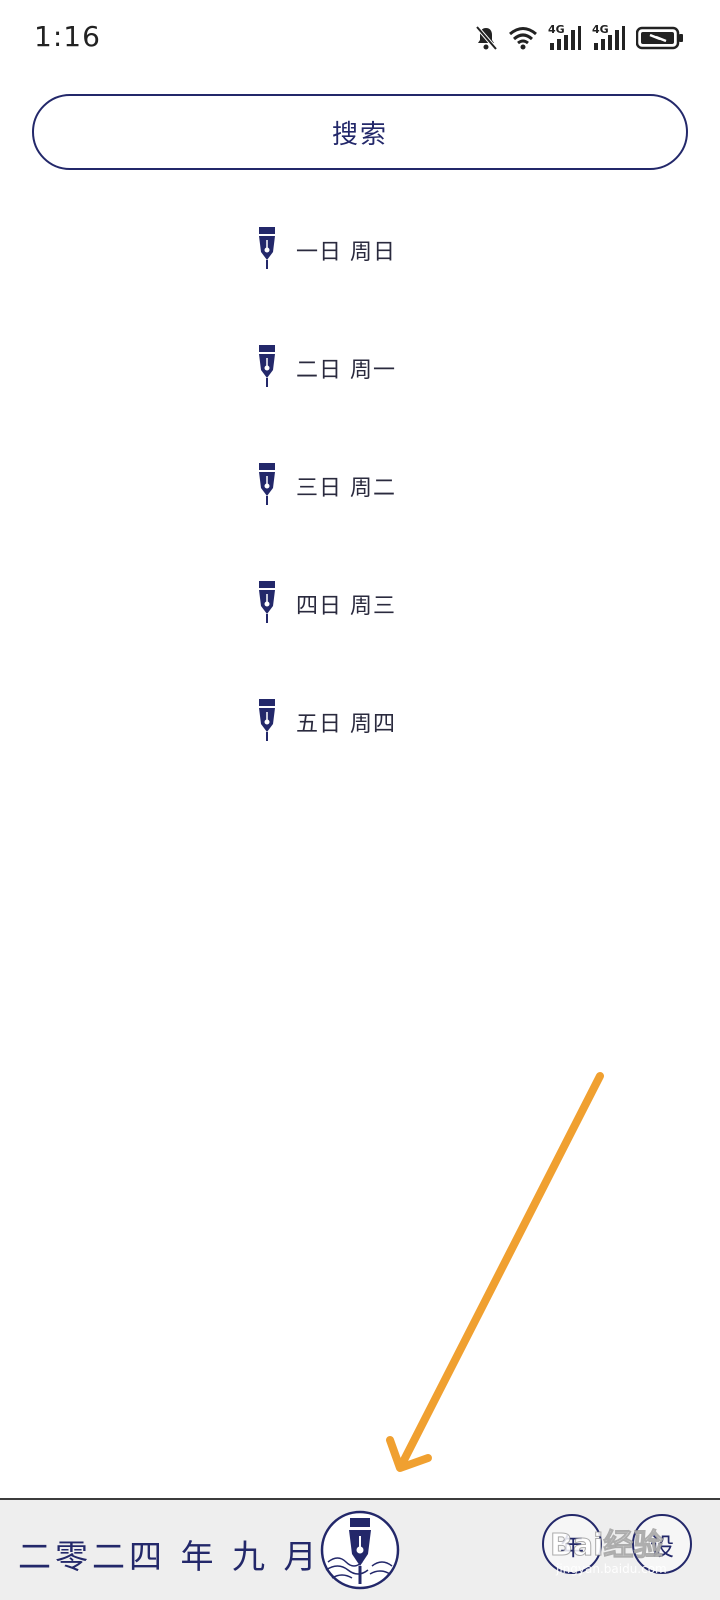 Image resolution: width=720 pixels, height=1600 pixels. I want to click on settings-label: 设, so click(662, 1546).